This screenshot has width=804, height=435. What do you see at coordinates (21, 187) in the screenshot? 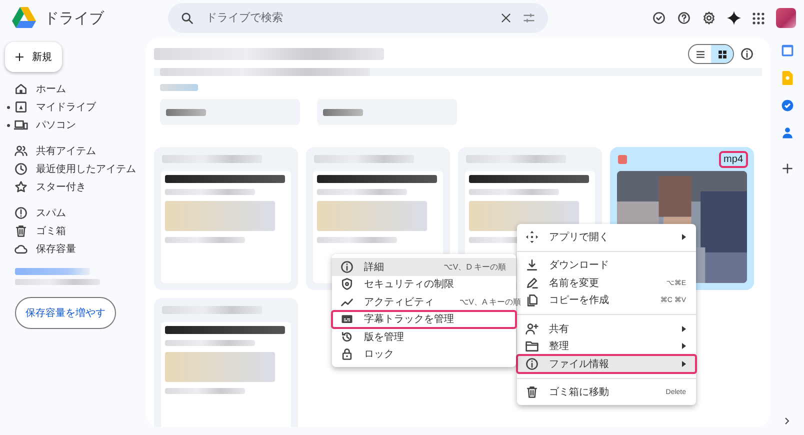
I see `star-icon` at bounding box center [21, 187].